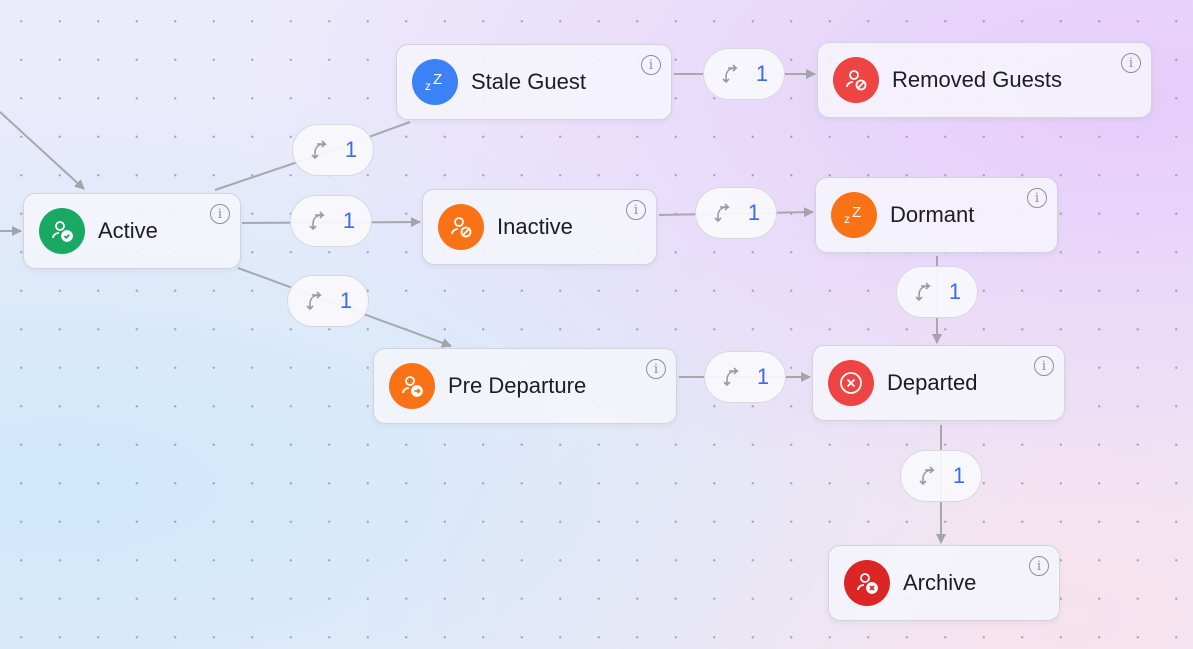  What do you see at coordinates (851, 383) in the screenshot?
I see `circle-x-icon` at bounding box center [851, 383].